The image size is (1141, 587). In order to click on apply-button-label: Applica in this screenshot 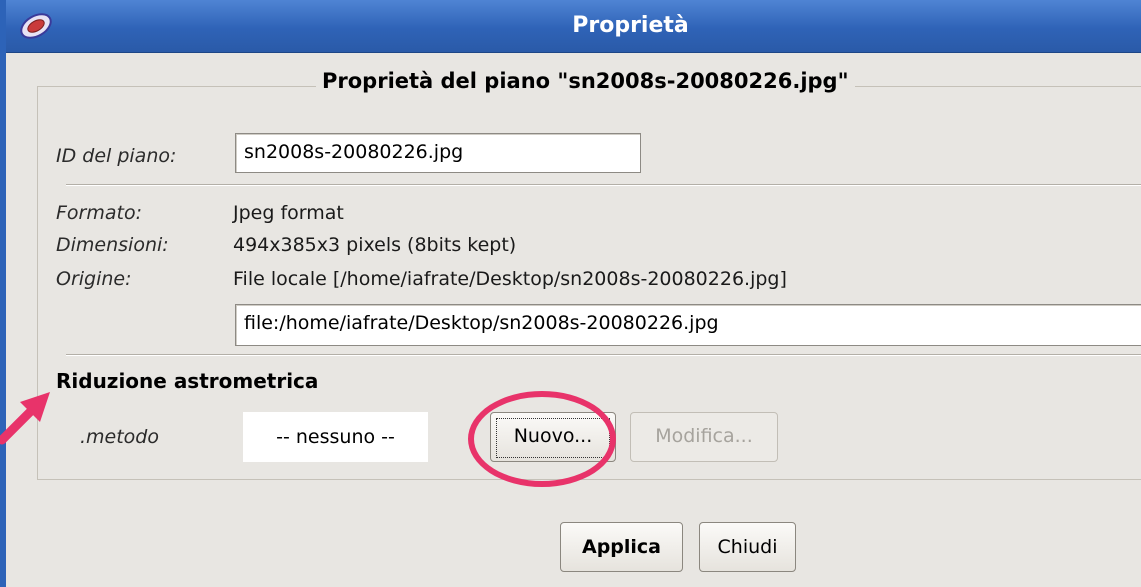, I will do `click(621, 547)`.